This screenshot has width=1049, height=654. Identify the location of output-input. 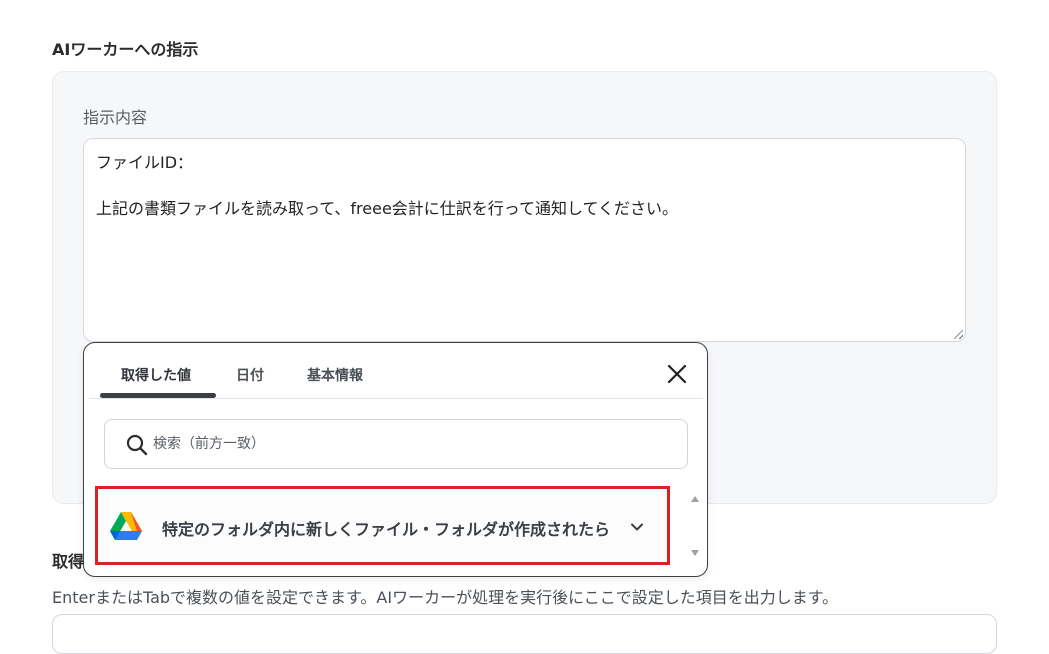
(524, 634).